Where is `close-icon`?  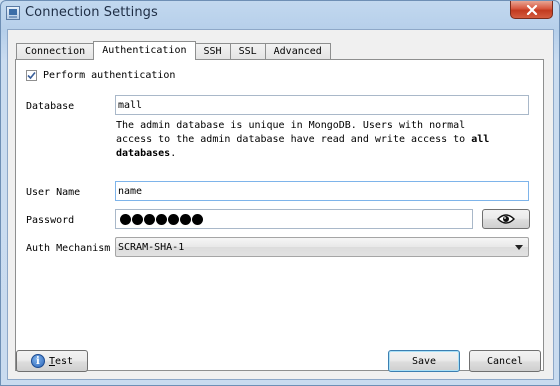 close-icon is located at coordinates (531, 9).